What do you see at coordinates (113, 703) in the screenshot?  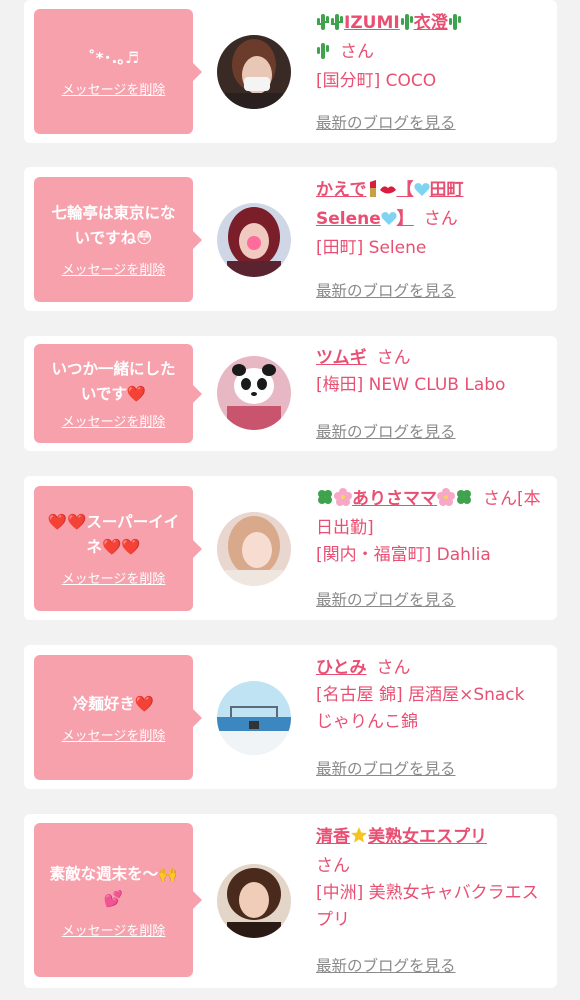 I see `message-text: 冷麺好き❤️` at bounding box center [113, 703].